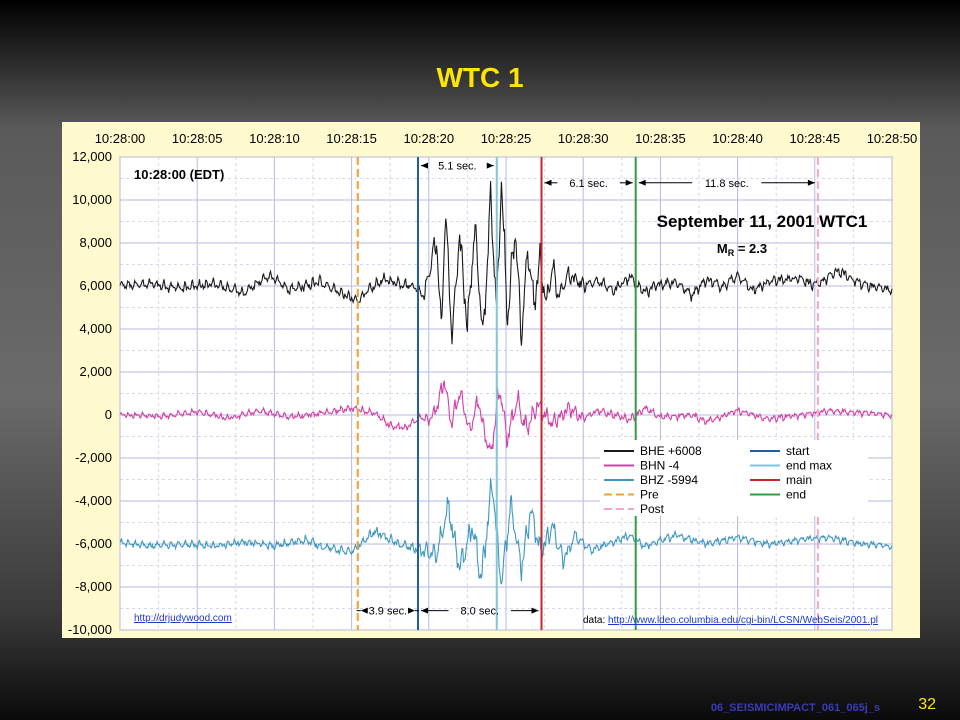 The width and height of the screenshot is (960, 720). Describe the element at coordinates (798, 451) in the screenshot. I see `legend-label: start` at that location.